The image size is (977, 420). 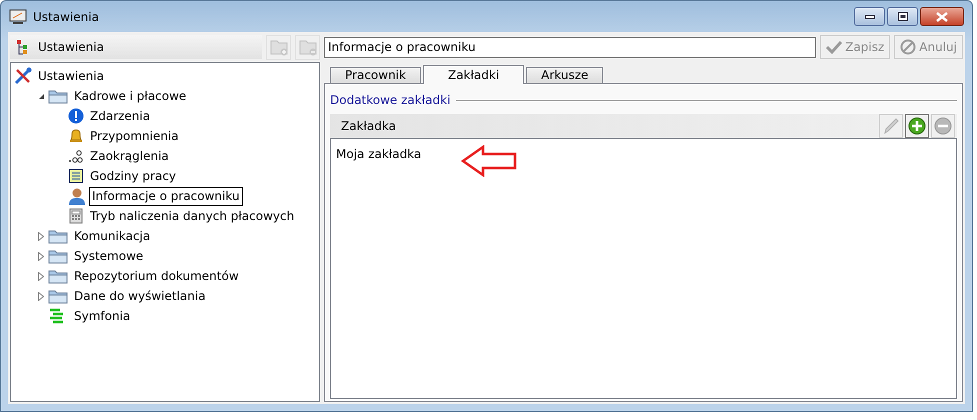 I want to click on tab: Pracownik, so click(x=375, y=75).